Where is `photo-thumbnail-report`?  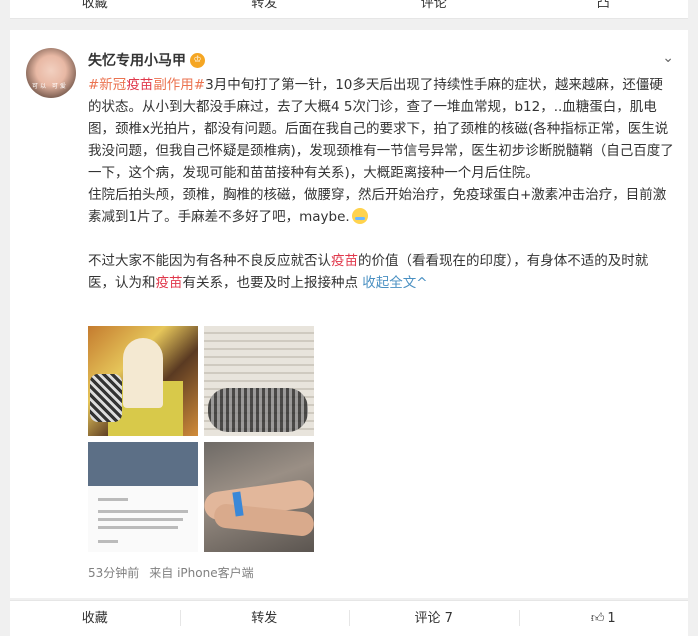
photo-thumbnail-report is located at coordinates (143, 497).